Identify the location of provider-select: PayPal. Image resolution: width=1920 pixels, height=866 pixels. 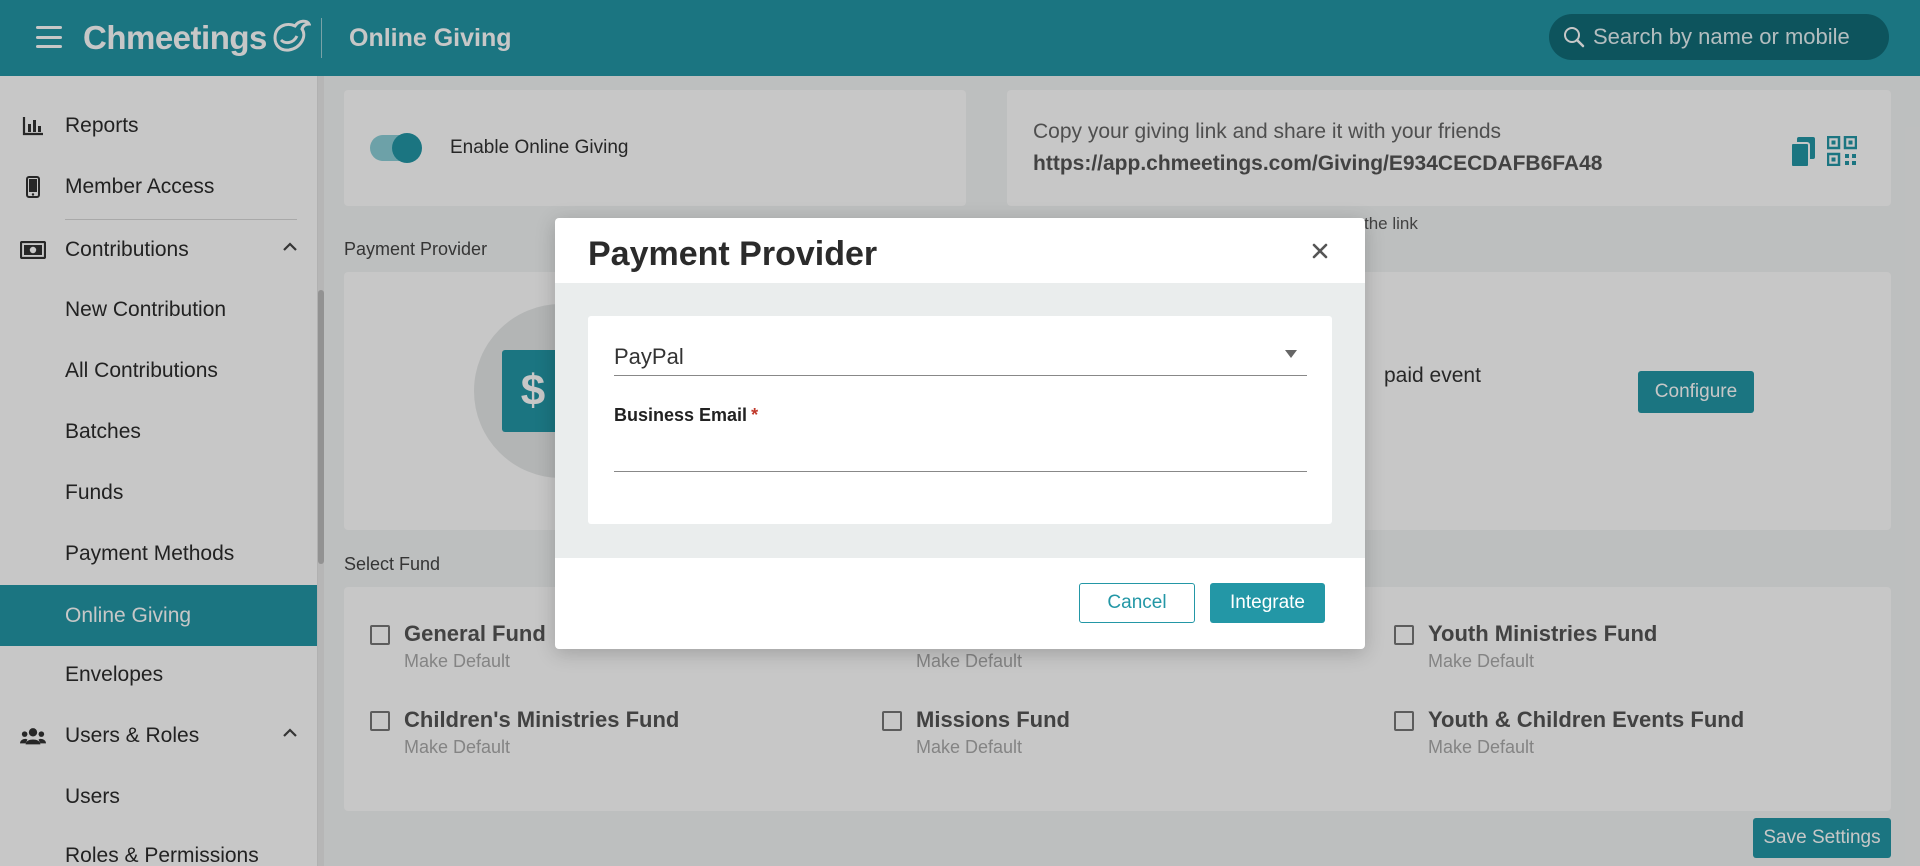
(960, 356).